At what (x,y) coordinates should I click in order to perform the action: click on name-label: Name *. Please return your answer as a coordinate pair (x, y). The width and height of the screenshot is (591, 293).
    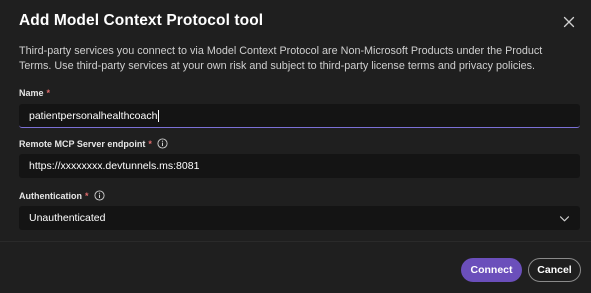
    Looking at the image, I should click on (34, 93).